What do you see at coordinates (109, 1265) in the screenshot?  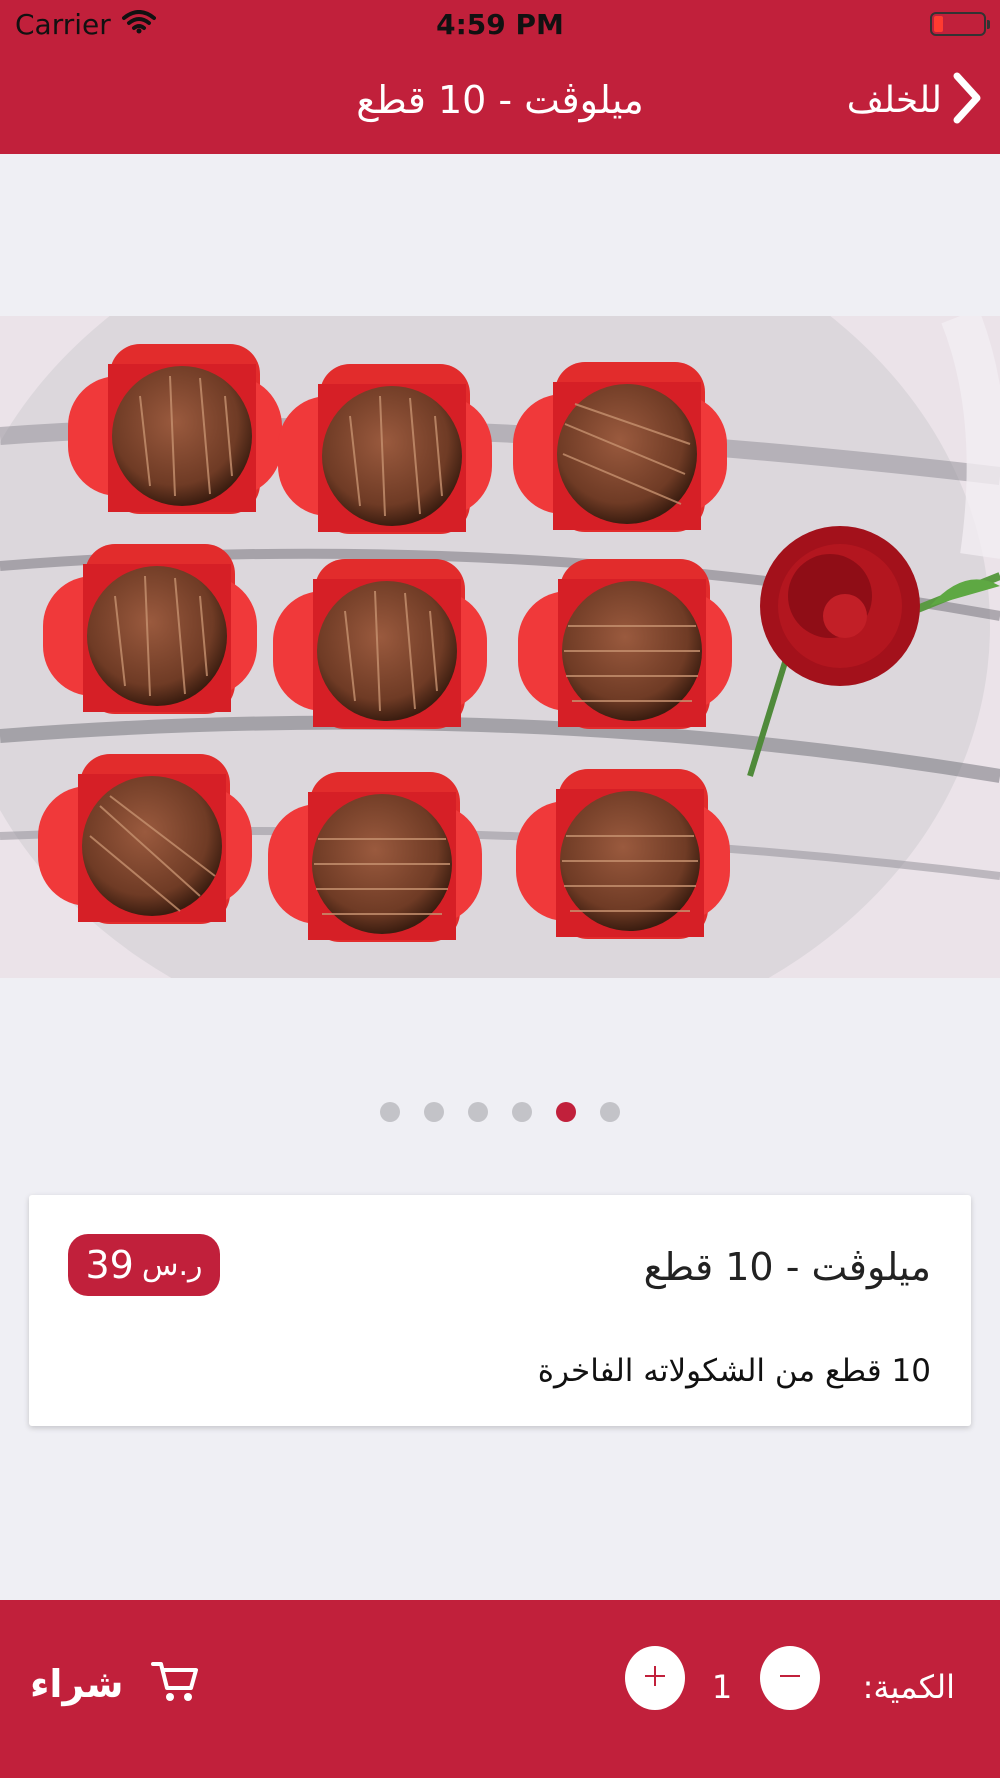 I see `price-amount: 39` at bounding box center [109, 1265].